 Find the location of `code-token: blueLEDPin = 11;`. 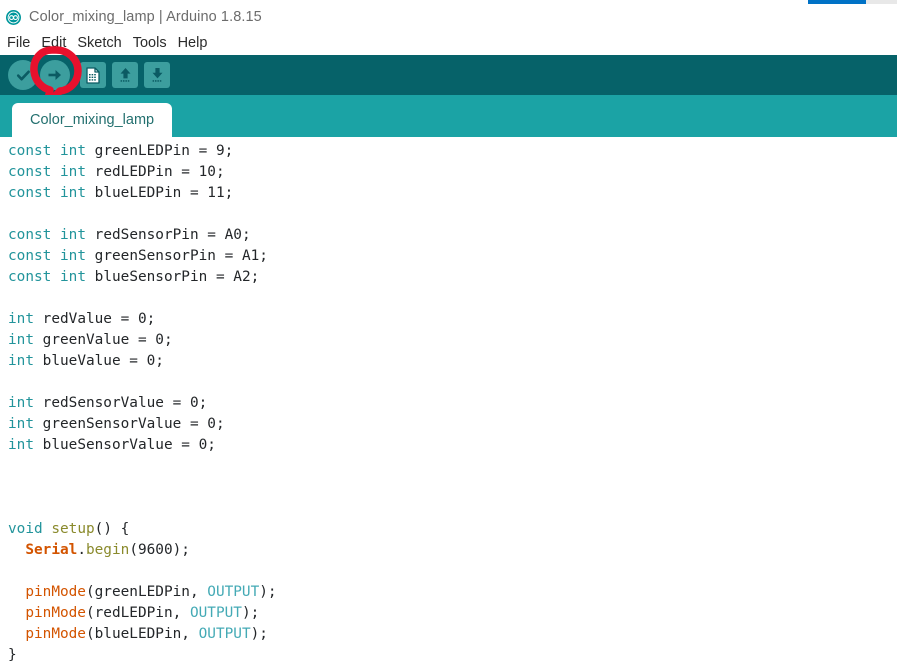

code-token: blueLEDPin = 11; is located at coordinates (160, 193).